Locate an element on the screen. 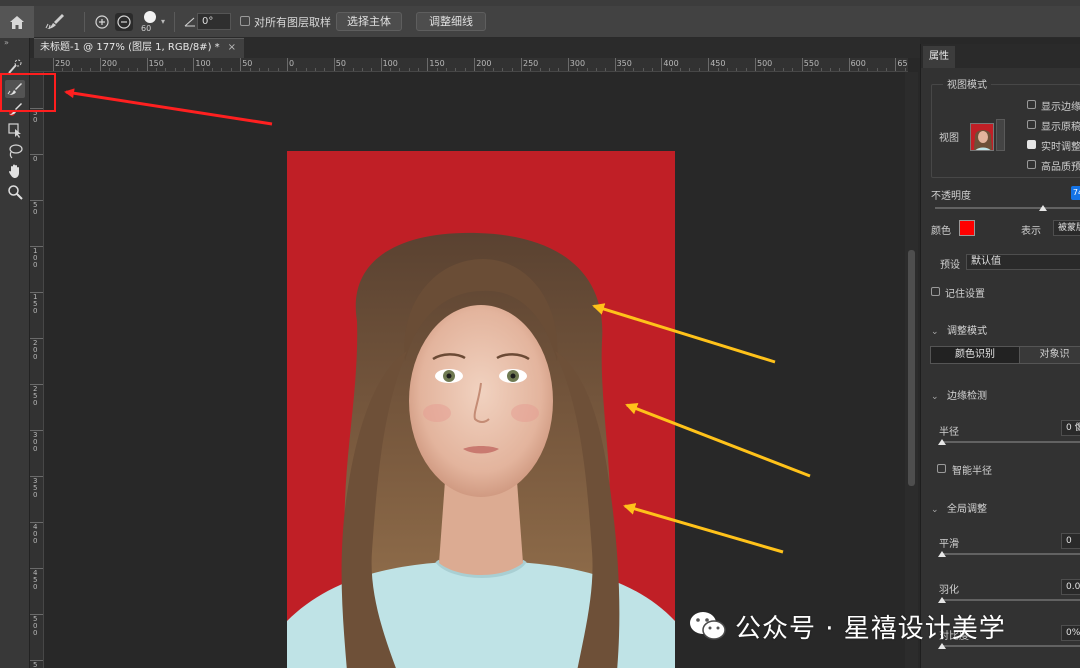 The height and width of the screenshot is (668, 1080). realtime-adjust-label: 实时调整 is located at coordinates (1060, 147).